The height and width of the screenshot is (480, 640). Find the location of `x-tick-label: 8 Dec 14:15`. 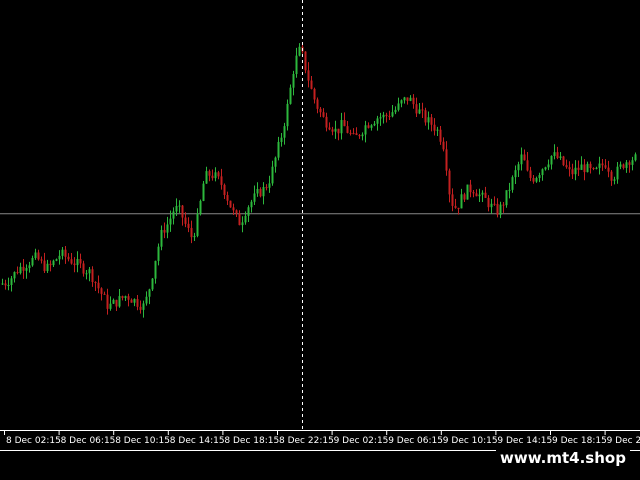

x-tick-label: 8 Dec 14:15 is located at coordinates (197, 441).